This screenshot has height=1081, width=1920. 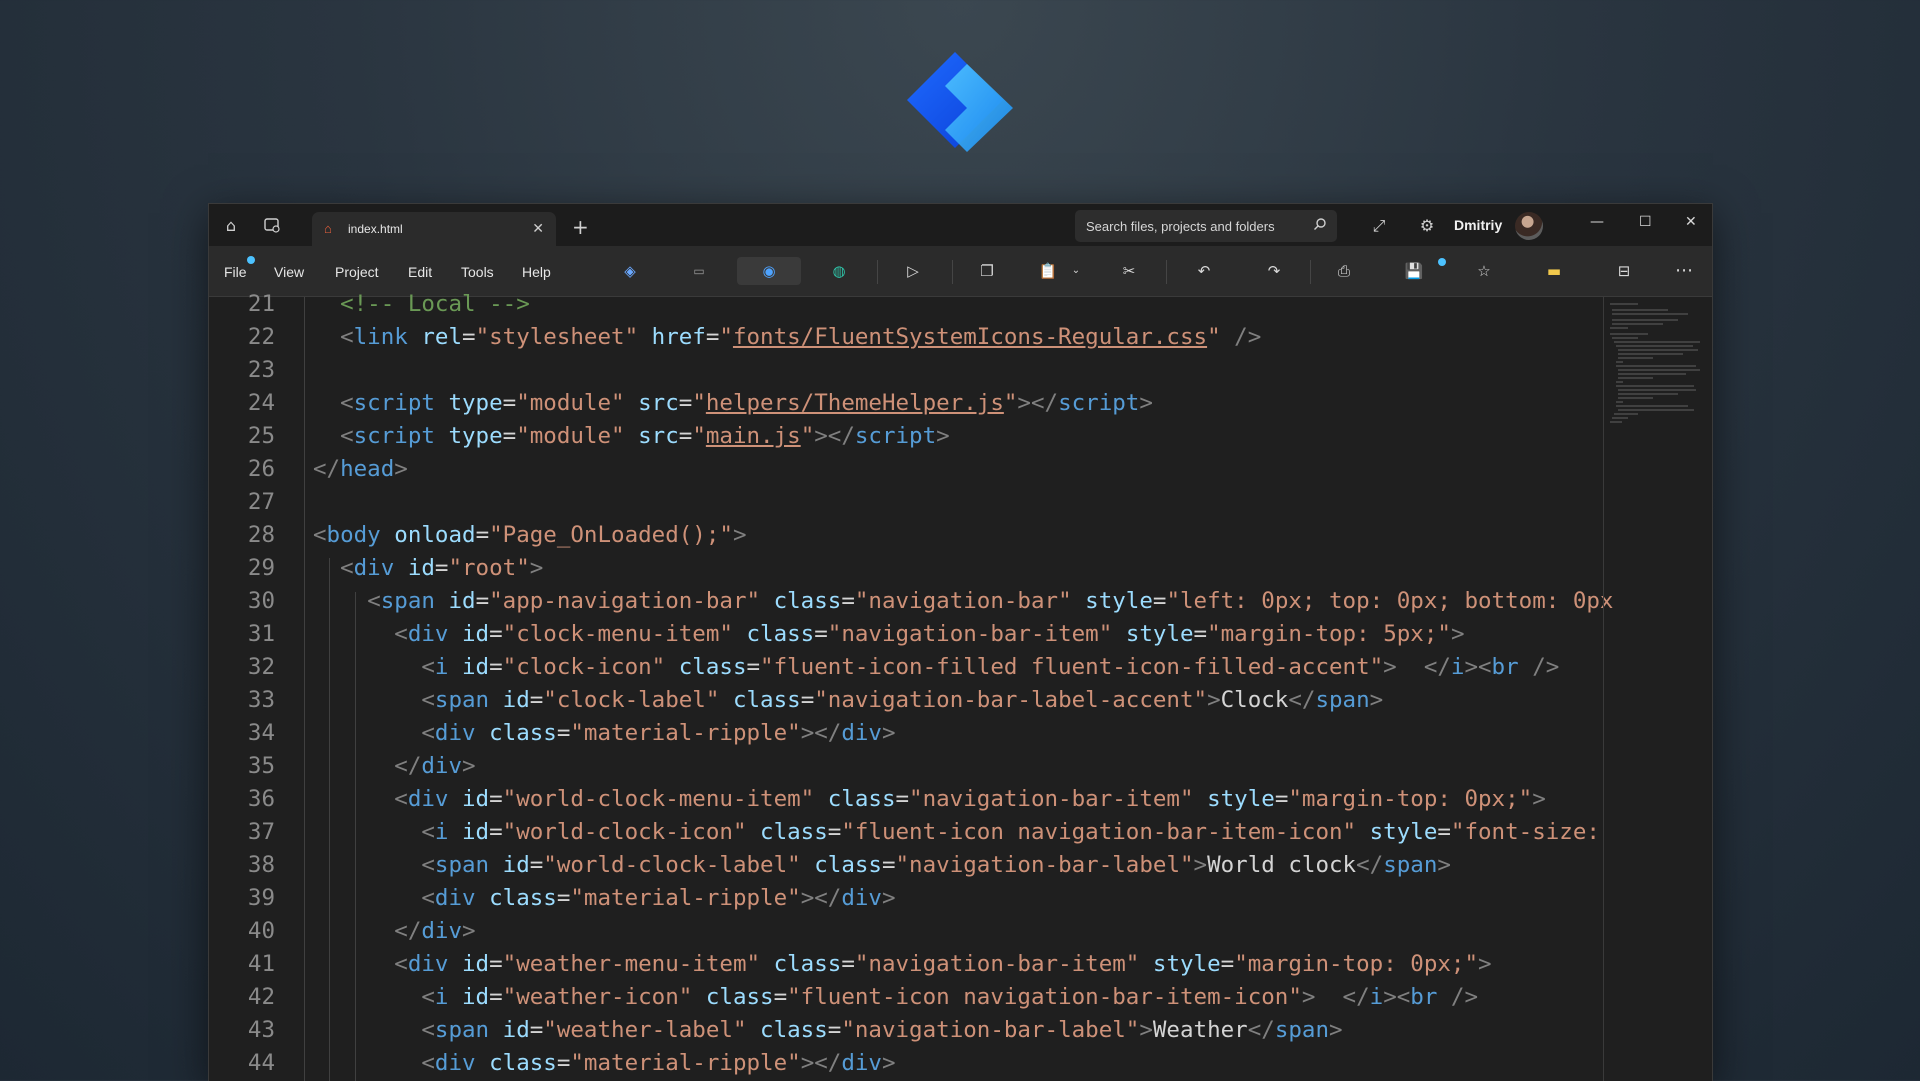 What do you see at coordinates (905, 535) in the screenshot?
I see `code-line: 28 <body onload="Page_OnLoaded();">` at bounding box center [905, 535].